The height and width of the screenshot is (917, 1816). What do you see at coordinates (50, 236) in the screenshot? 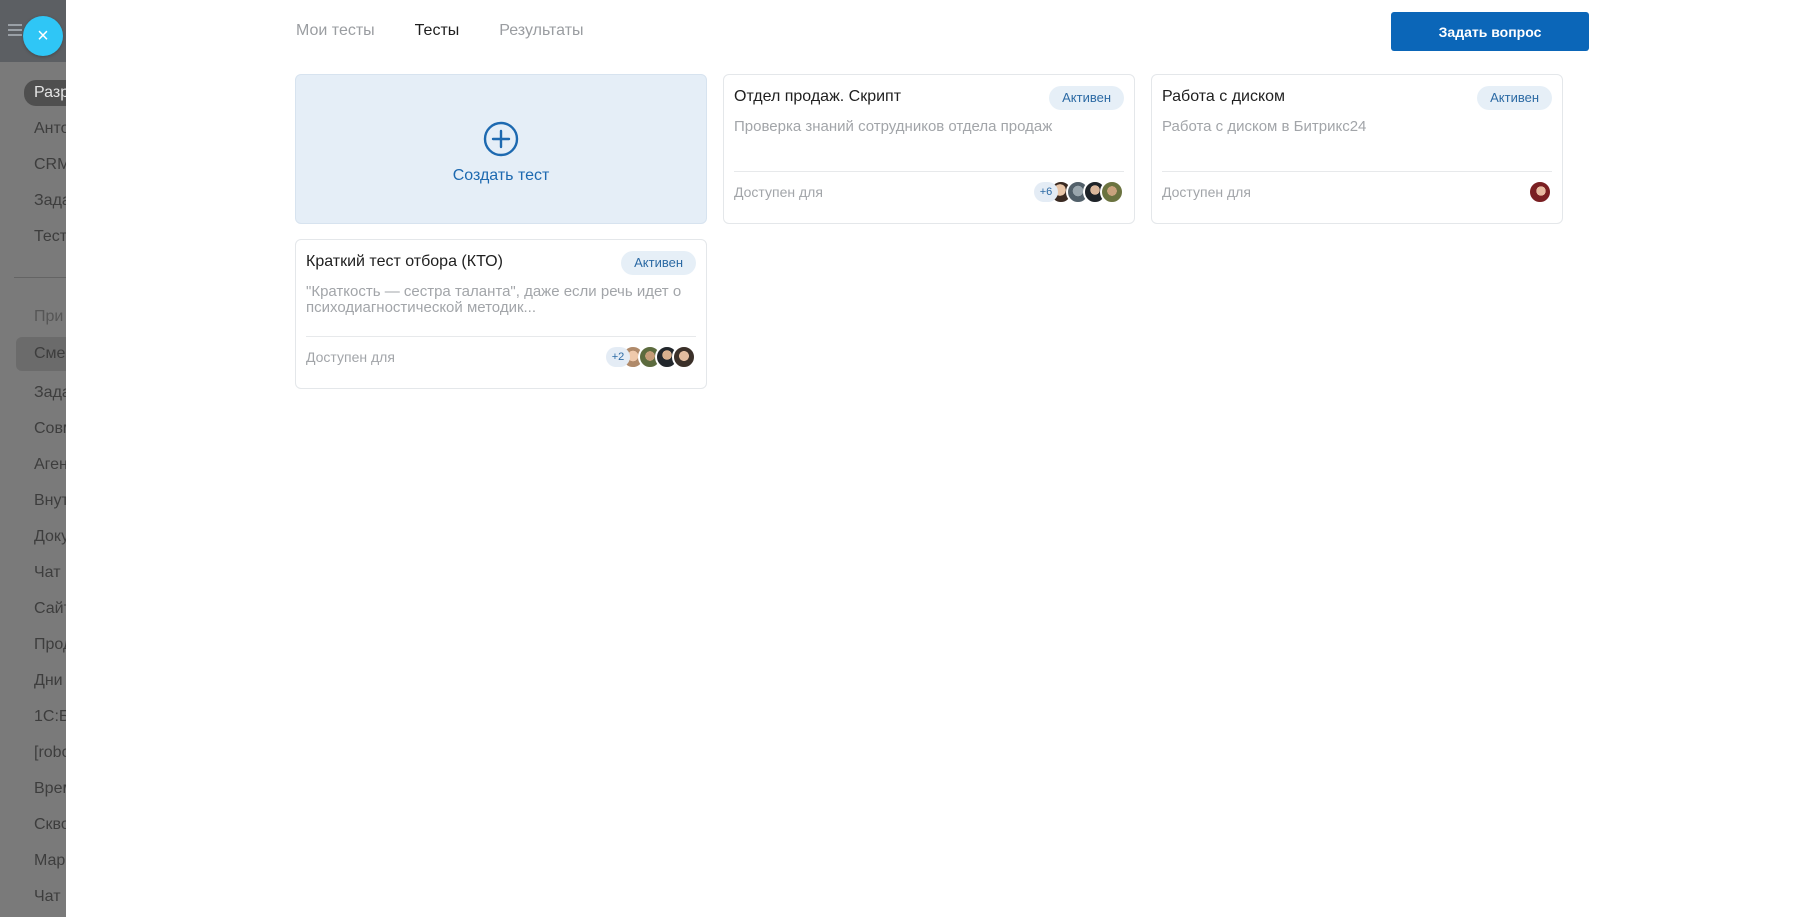
I see `sidebar-item: Тест` at bounding box center [50, 236].